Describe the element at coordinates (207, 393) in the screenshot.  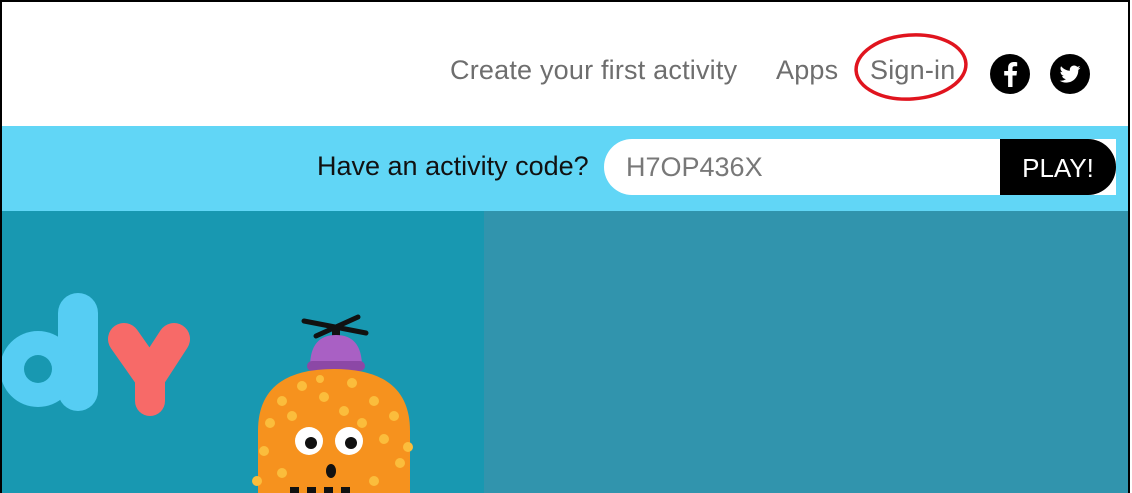
I see `hero-illustration` at that location.